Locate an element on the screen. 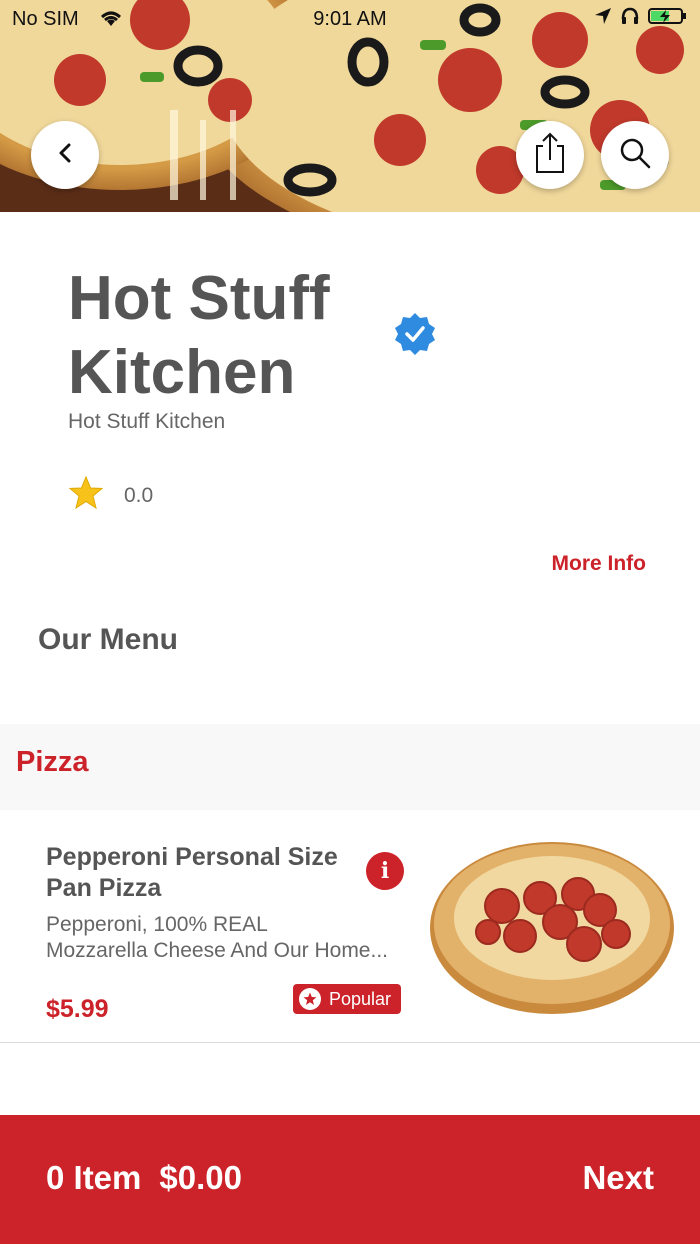 This screenshot has width=700, height=1244. back-icon is located at coordinates (65, 155).